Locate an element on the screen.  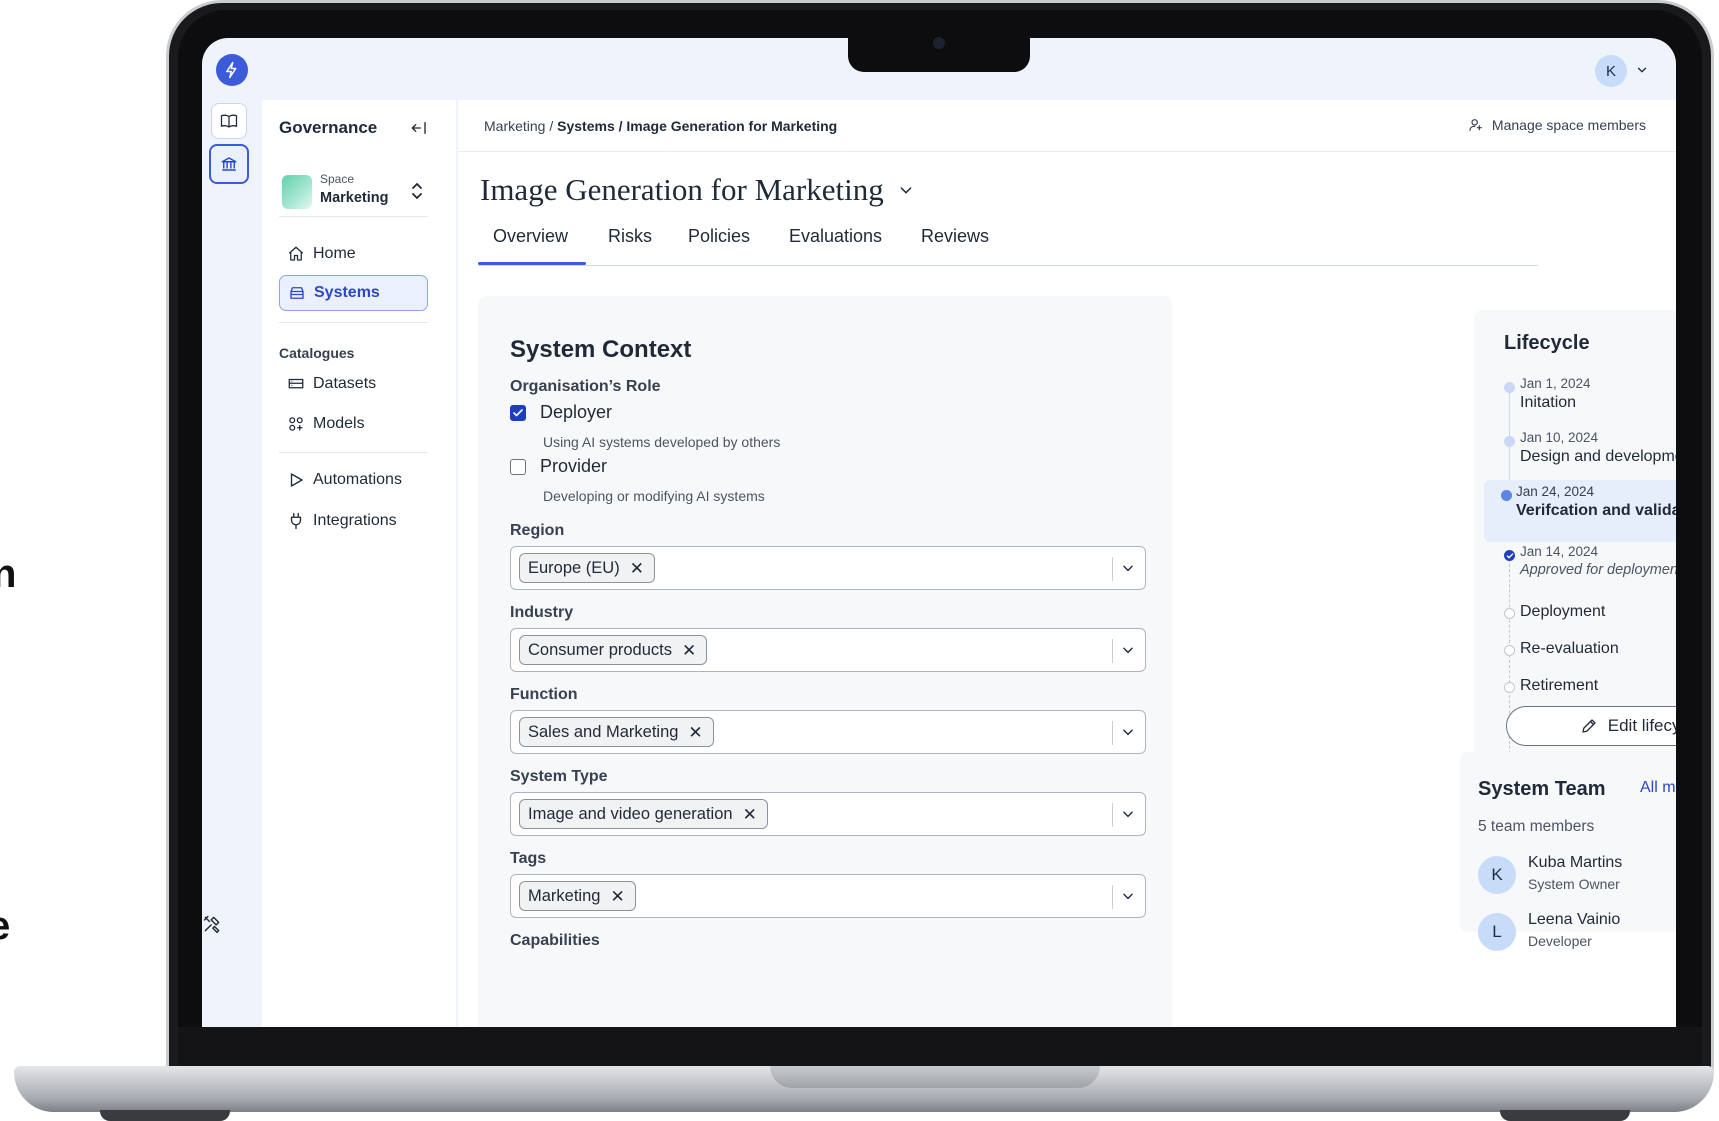
role-label: Organisation’s Role is located at coordinates (585, 386).